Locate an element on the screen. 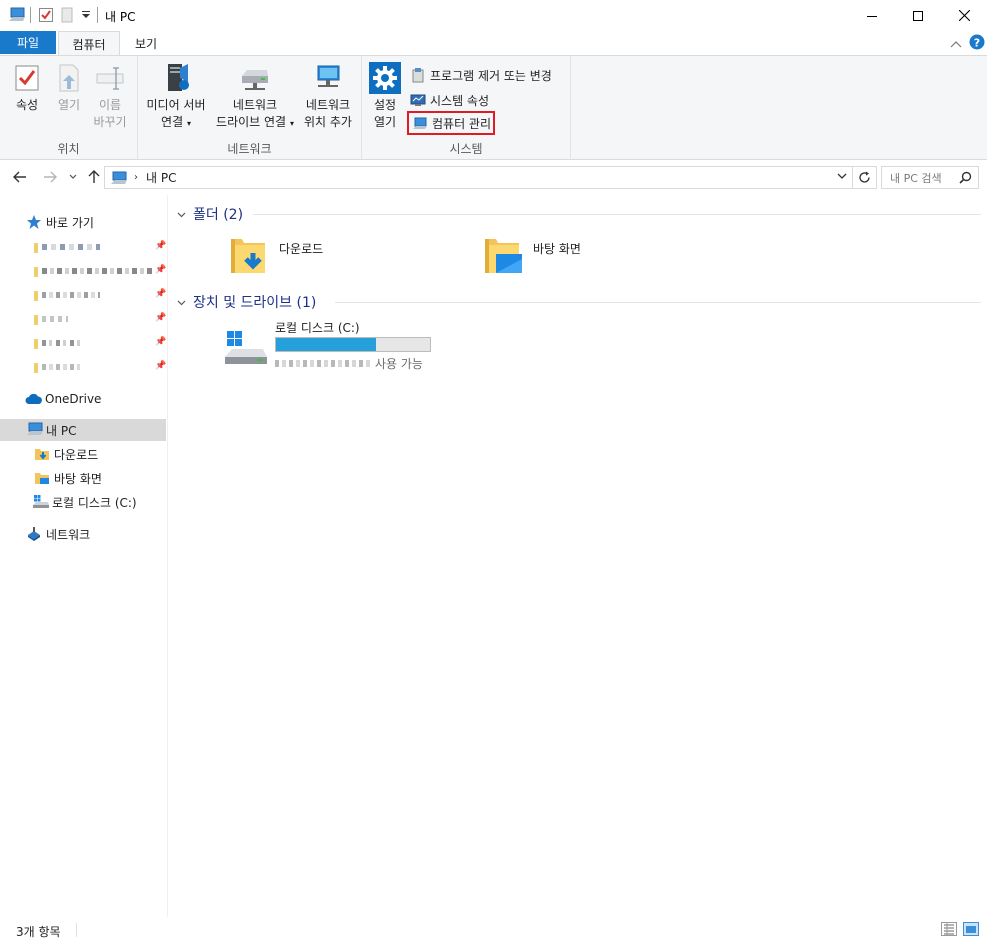 The height and width of the screenshot is (942, 987). media-server-button: 미디어 서버 연결 ▾ is located at coordinates (176, 97).